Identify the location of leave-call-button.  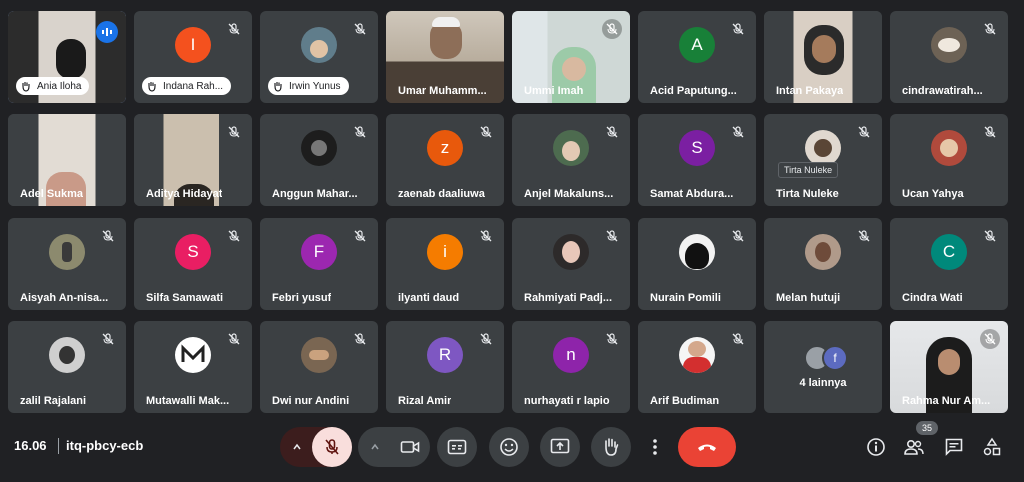
(707, 447).